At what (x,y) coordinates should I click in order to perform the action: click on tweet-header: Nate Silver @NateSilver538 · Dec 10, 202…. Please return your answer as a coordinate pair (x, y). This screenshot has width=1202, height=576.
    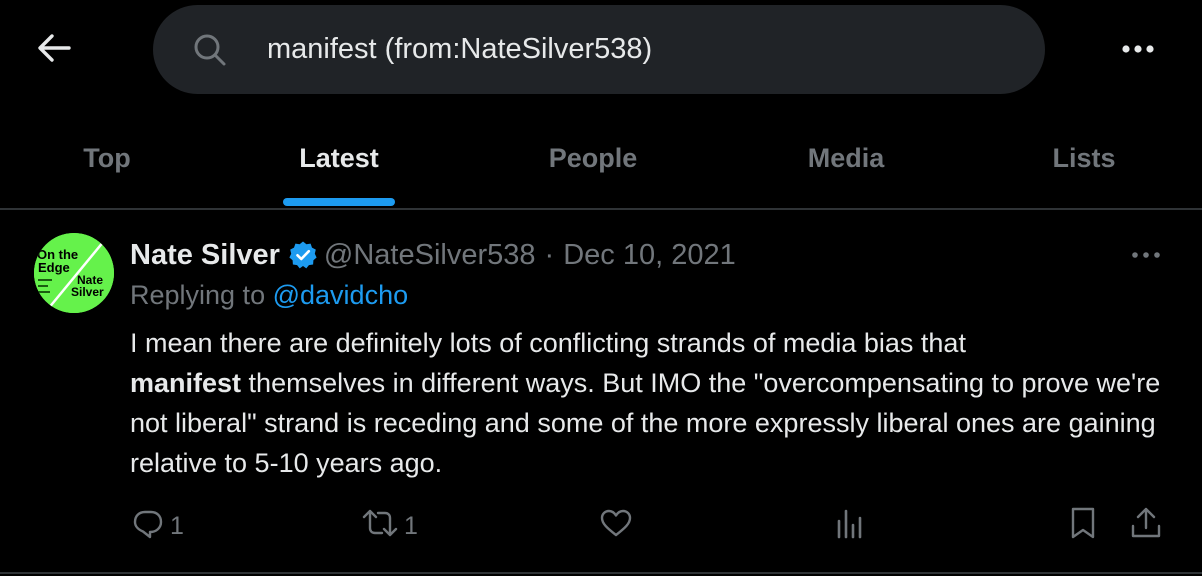
    Looking at the image, I should click on (433, 255).